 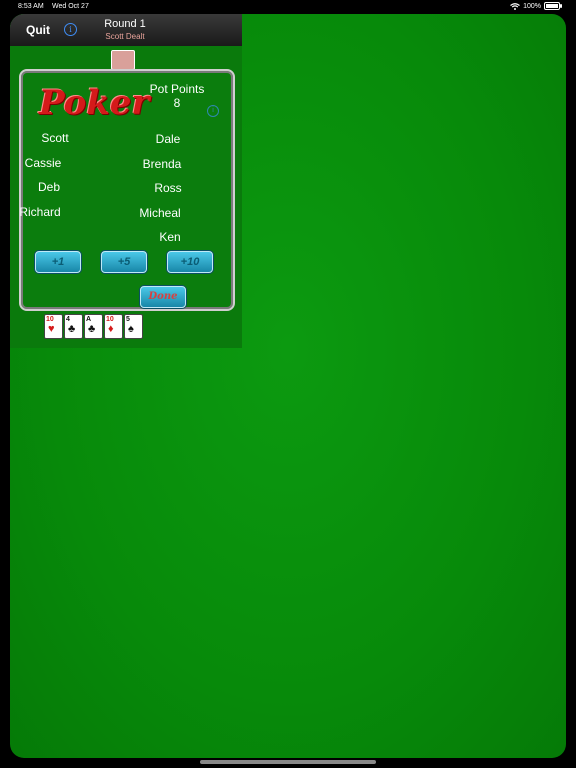 I want to click on done-button: Done, so click(x=163, y=297).